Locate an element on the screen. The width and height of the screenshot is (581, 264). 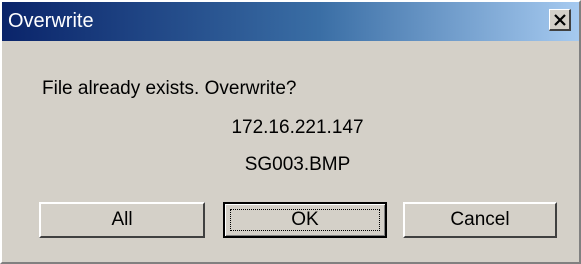
close-button is located at coordinates (560, 20).